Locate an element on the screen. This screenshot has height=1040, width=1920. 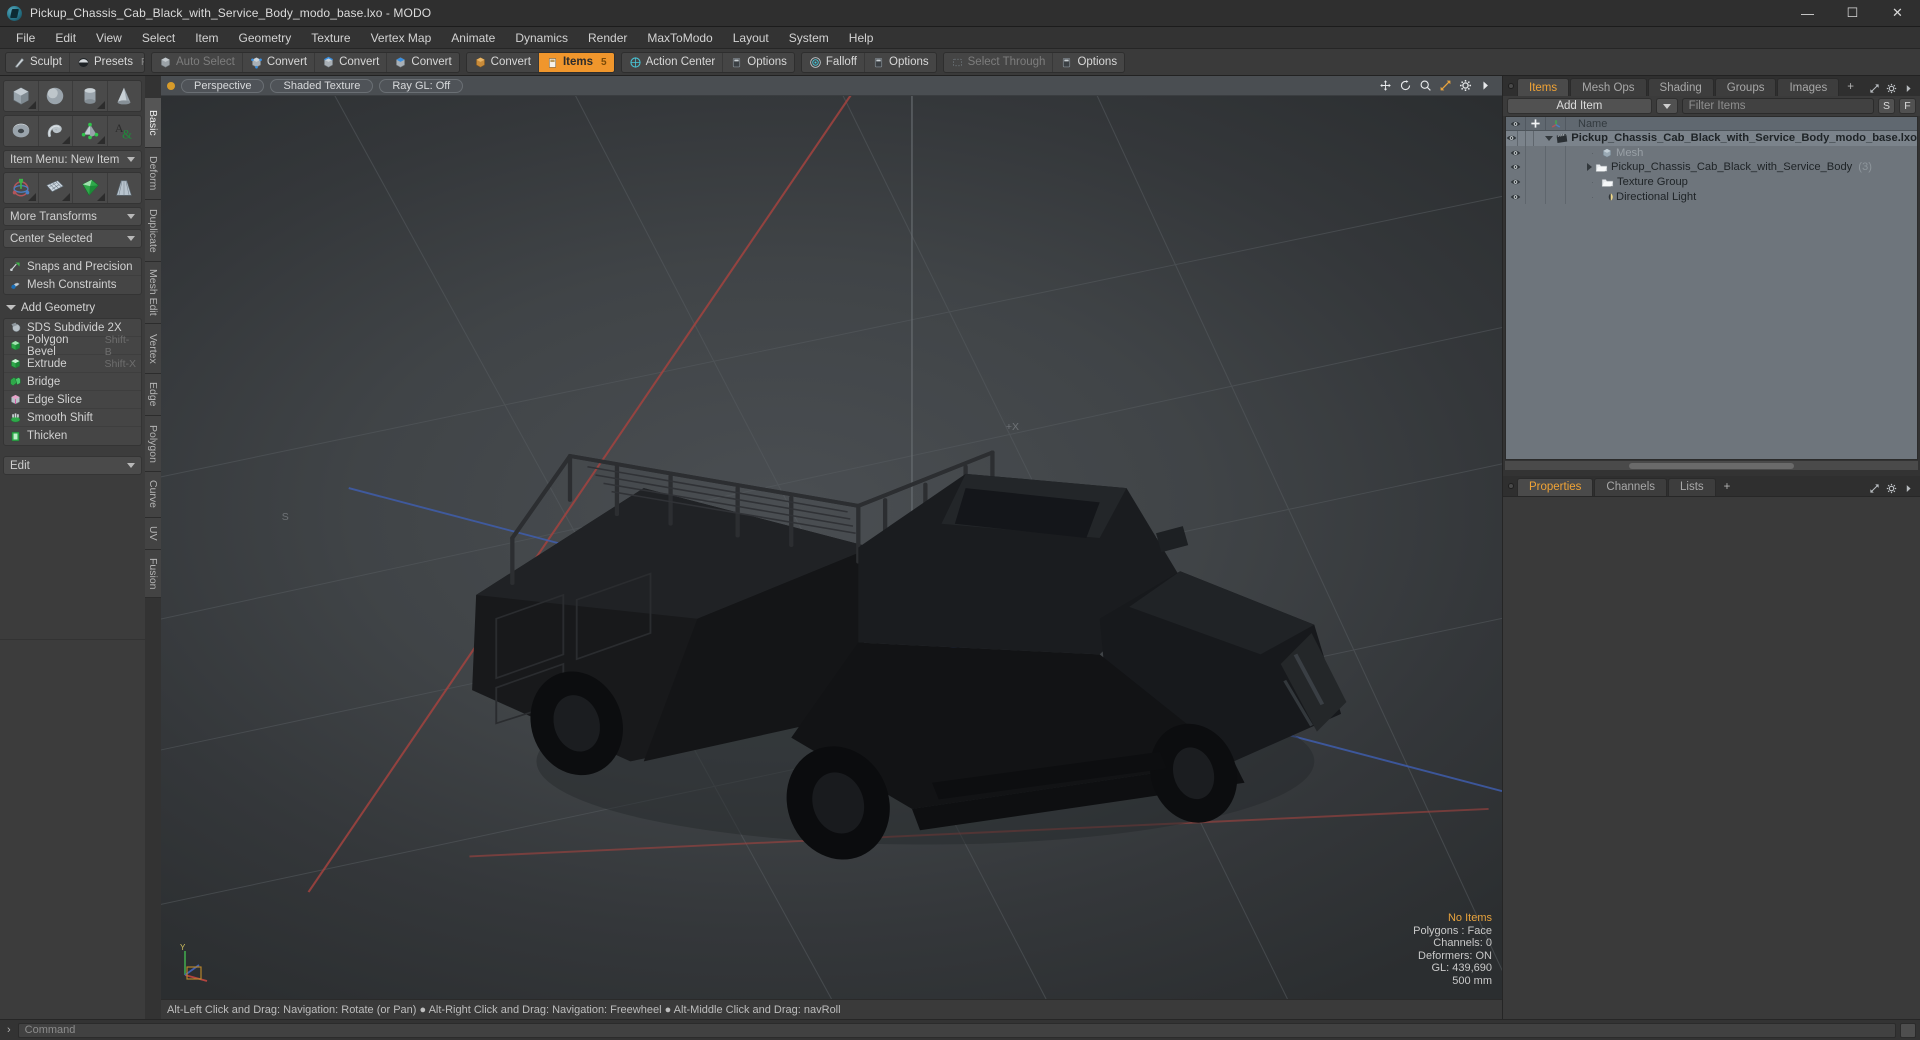
edge-slice-row: Edge Slice is located at coordinates (72, 400).